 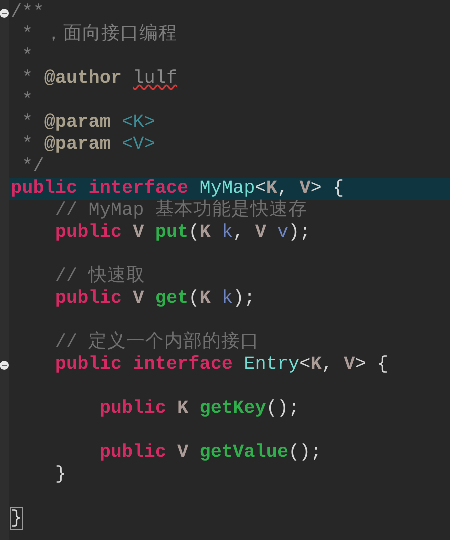 What do you see at coordinates (32, 167) in the screenshot?
I see `code-line: */` at bounding box center [32, 167].